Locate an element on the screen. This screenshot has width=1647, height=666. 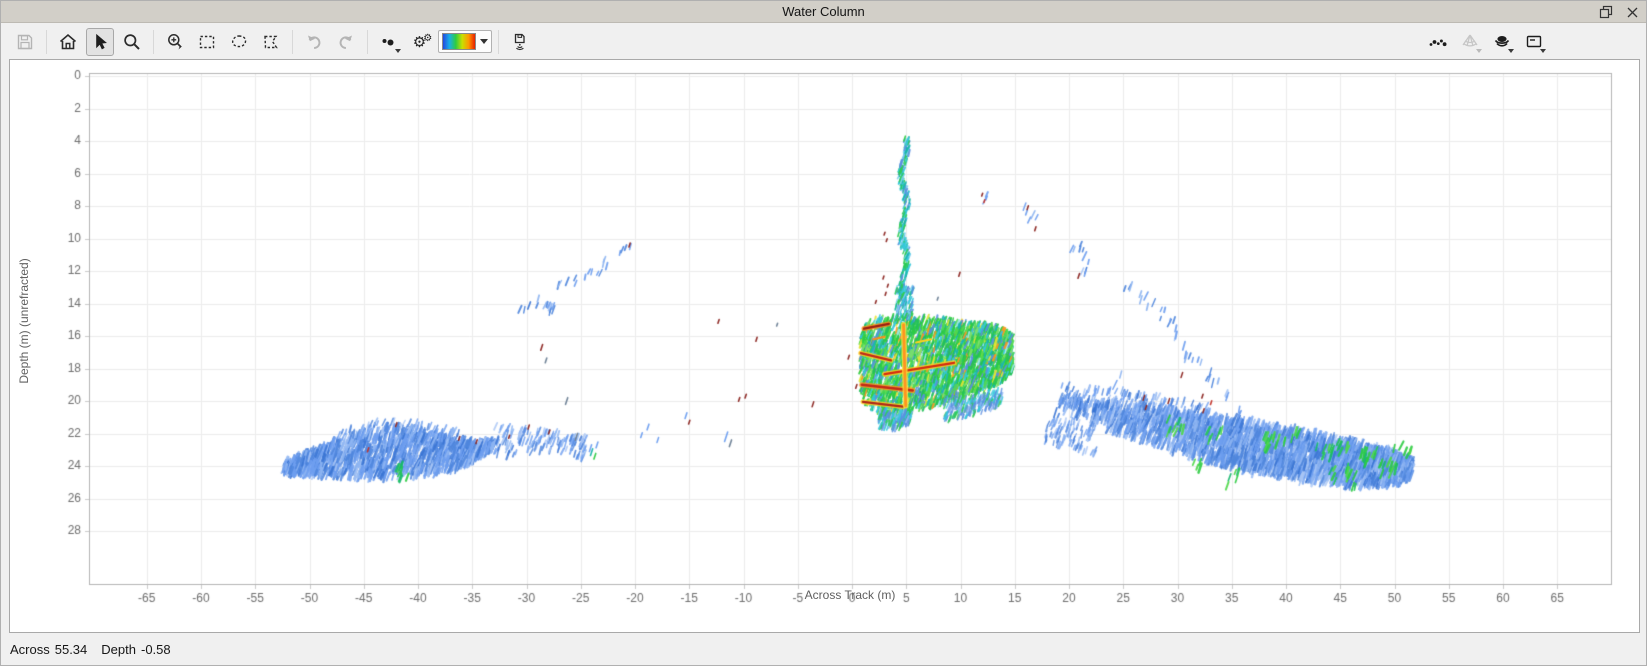
save-pings-icon is located at coordinates (520, 42).